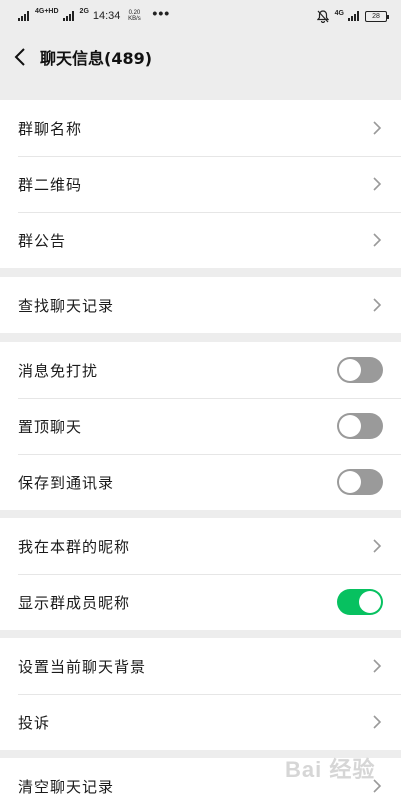 The width and height of the screenshot is (401, 800). What do you see at coordinates (23, 16) in the screenshot?
I see `signal-icon` at bounding box center [23, 16].